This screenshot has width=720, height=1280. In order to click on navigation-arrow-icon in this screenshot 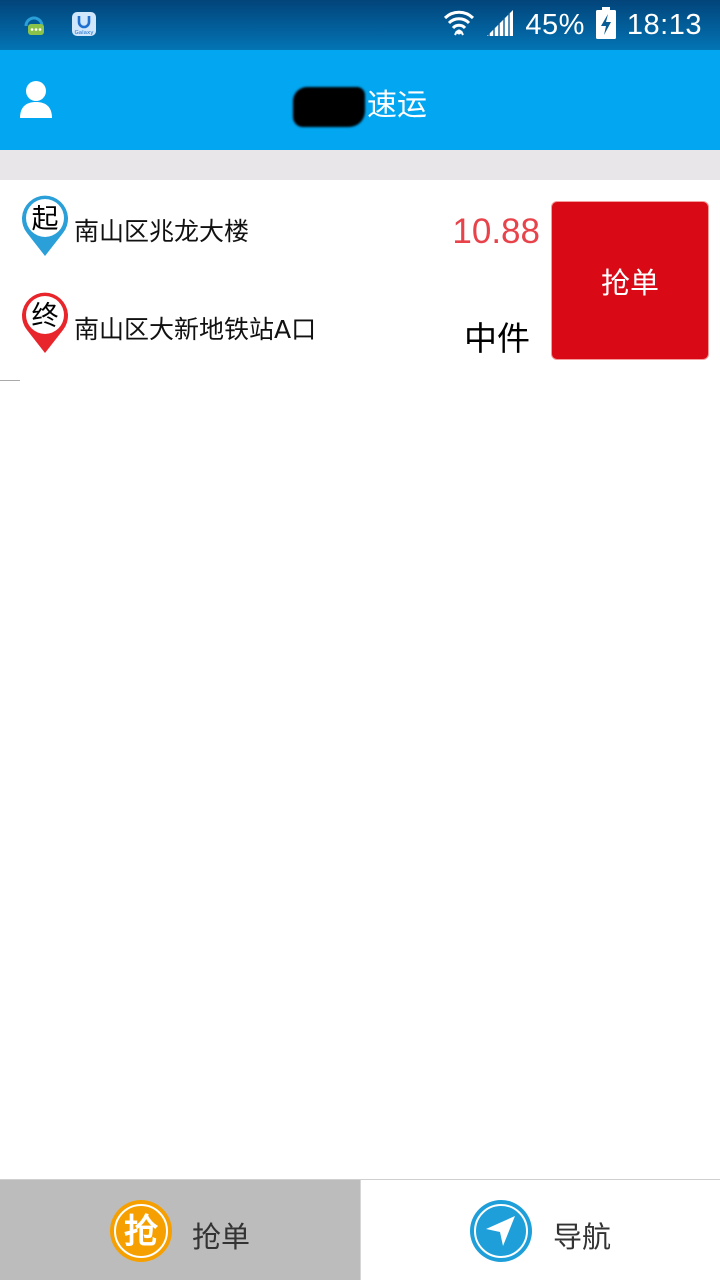, I will do `click(501, 1231)`.